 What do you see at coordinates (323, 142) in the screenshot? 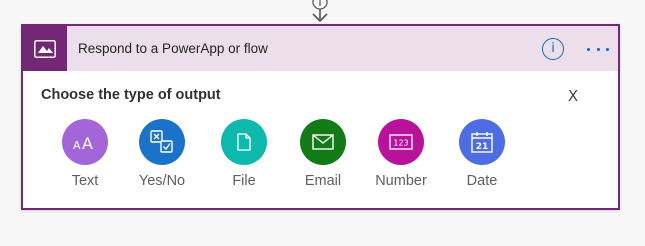
I see `email-icon` at bounding box center [323, 142].